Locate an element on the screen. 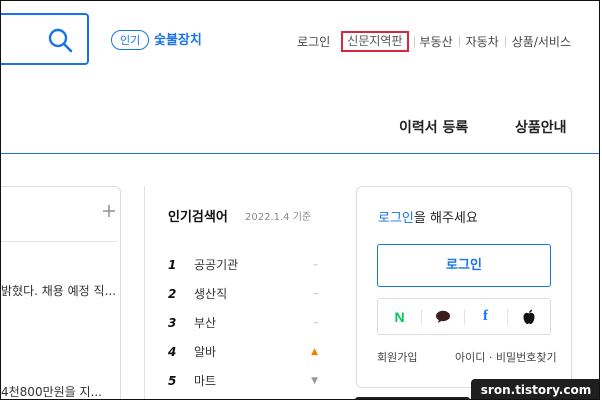 This screenshot has height=402, width=602. naver-login-button: N is located at coordinates (399, 316).